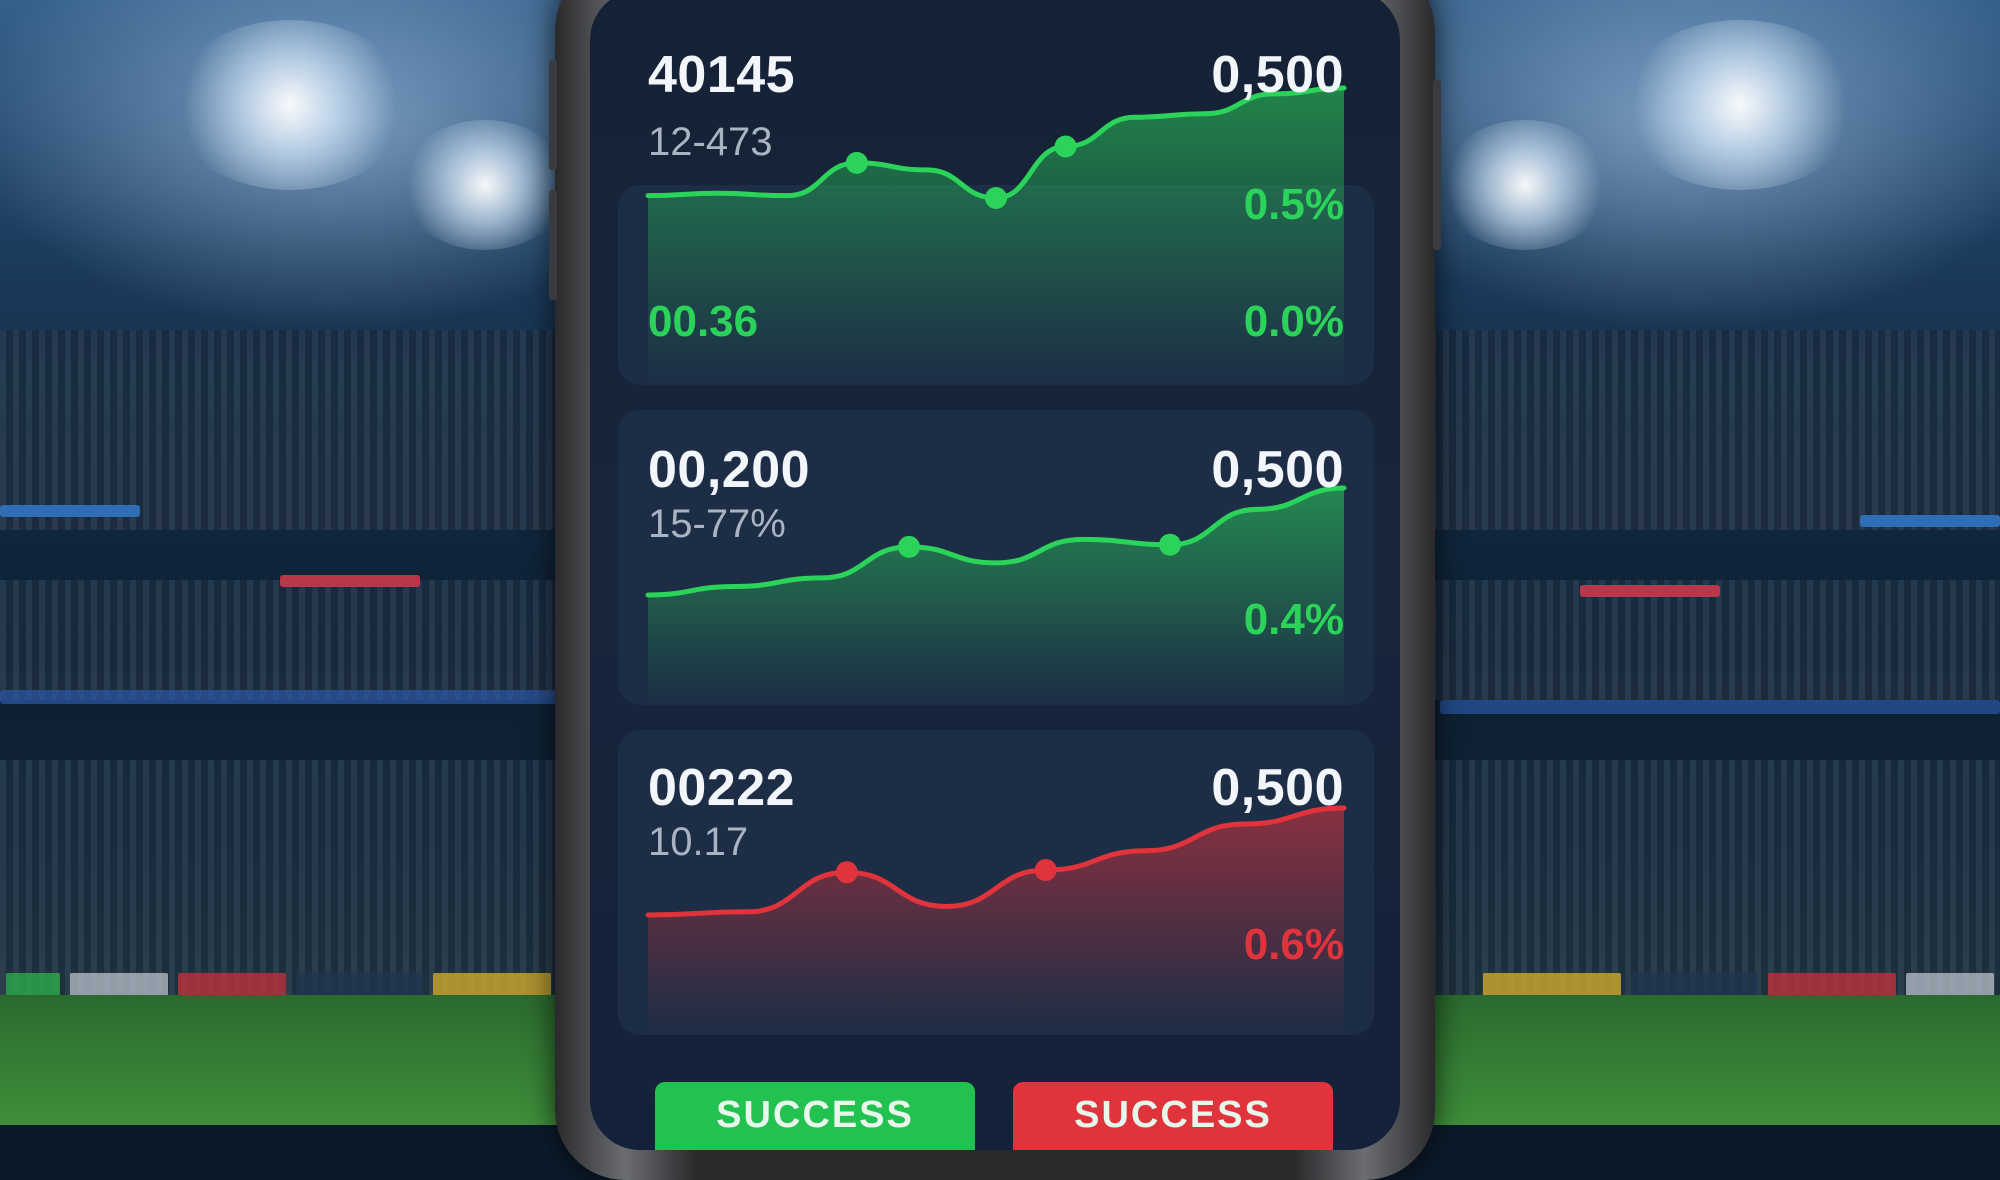 The height and width of the screenshot is (1180, 2000). What do you see at coordinates (722, 75) in the screenshot?
I see `card-primary-value: 40145` at bounding box center [722, 75].